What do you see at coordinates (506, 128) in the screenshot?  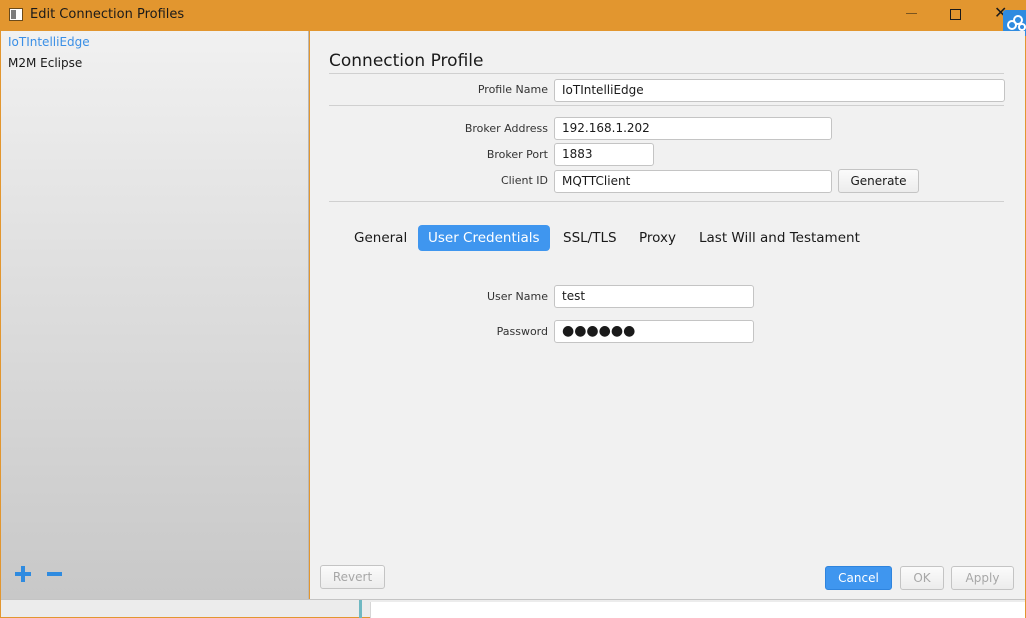 I see `broker-address-label: Broker Address` at bounding box center [506, 128].